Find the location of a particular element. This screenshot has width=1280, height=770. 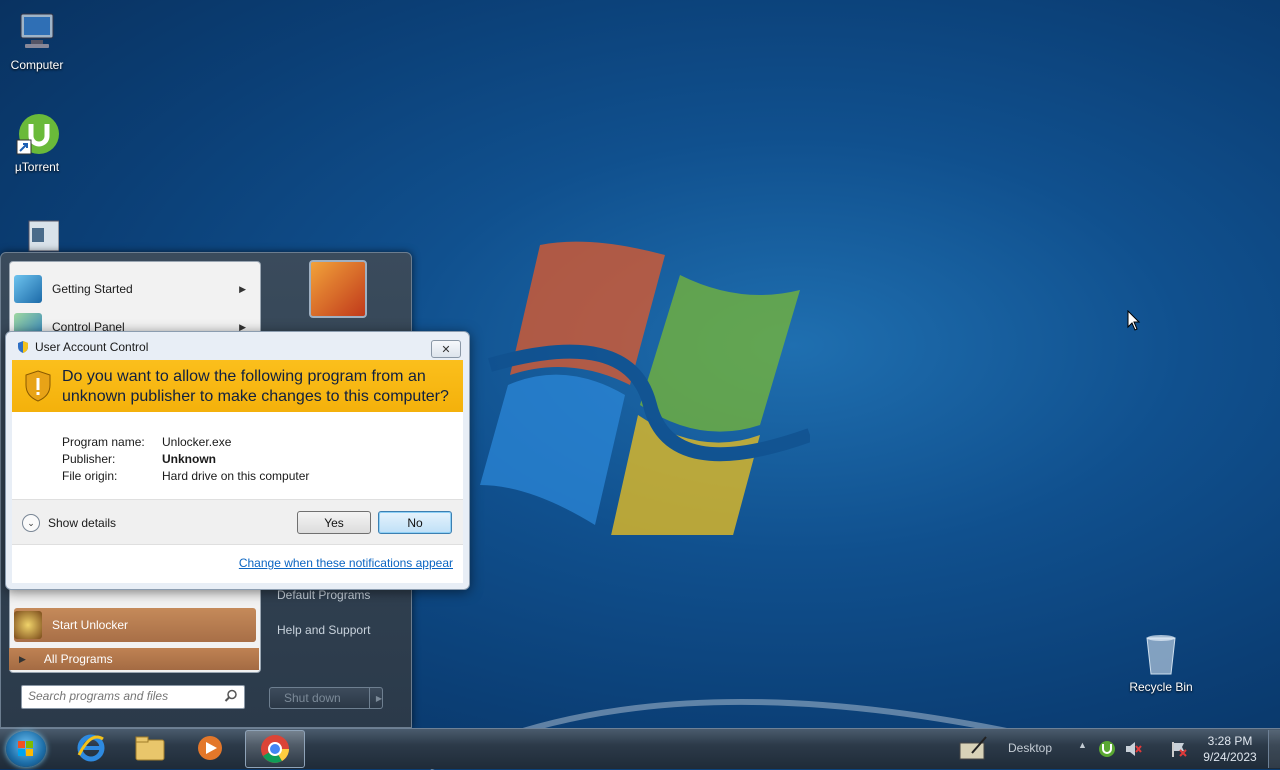

submenu-arrow-icon: ▶ is located at coordinates (242, 288).